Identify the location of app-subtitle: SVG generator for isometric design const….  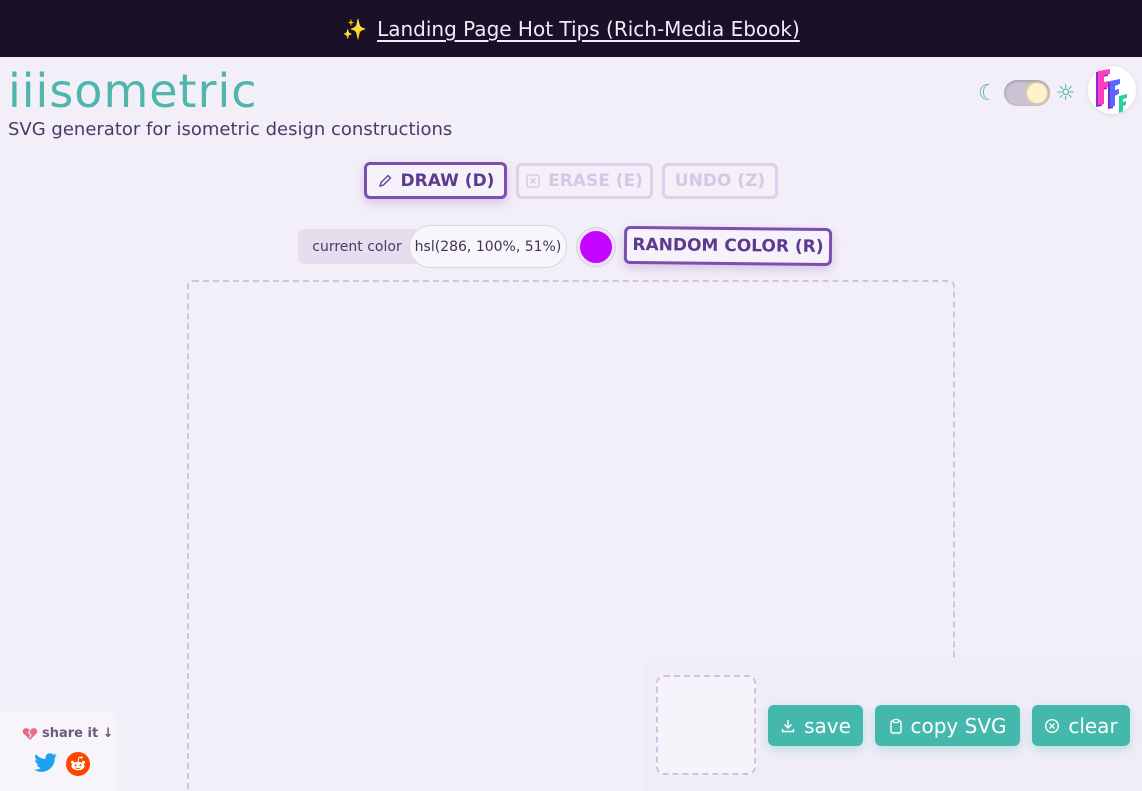
(230, 129).